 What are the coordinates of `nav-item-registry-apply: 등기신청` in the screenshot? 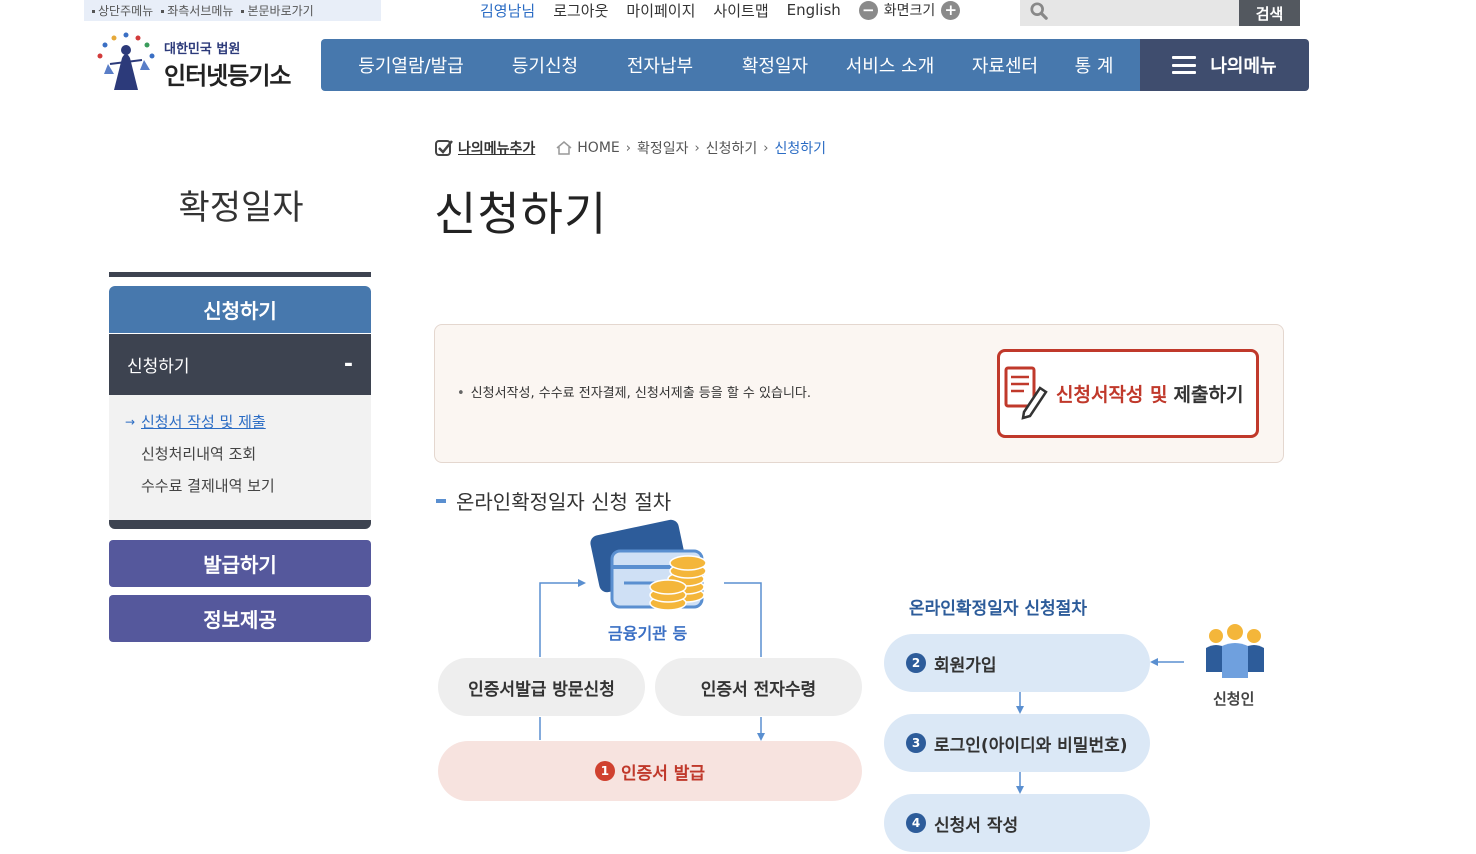 It's located at (545, 65).